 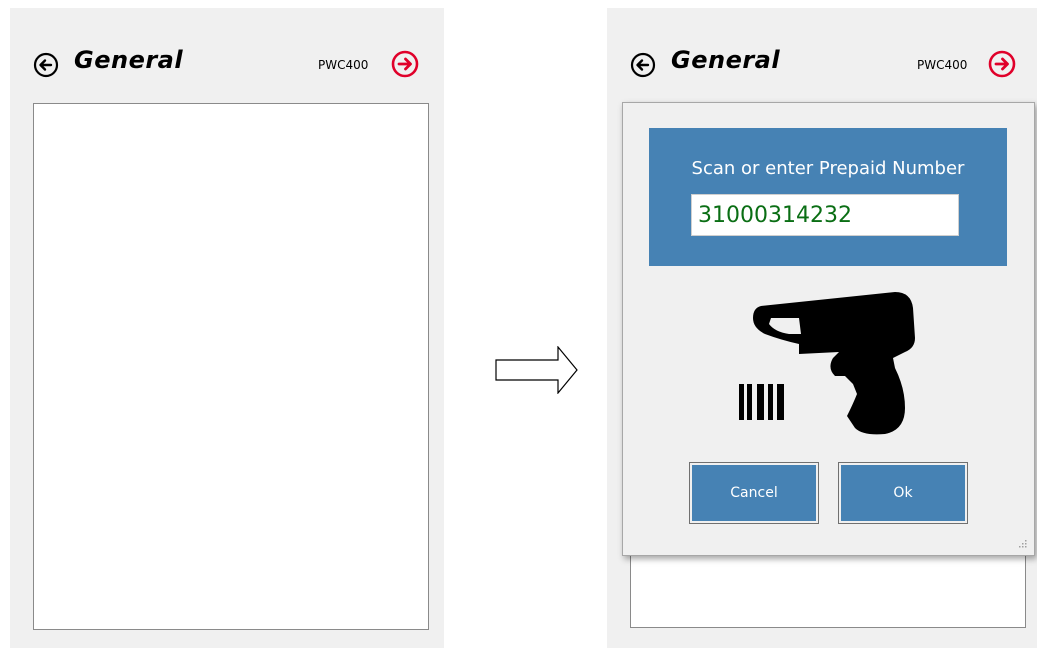 What do you see at coordinates (827, 363) in the screenshot?
I see `barcode-scanner-icon` at bounding box center [827, 363].